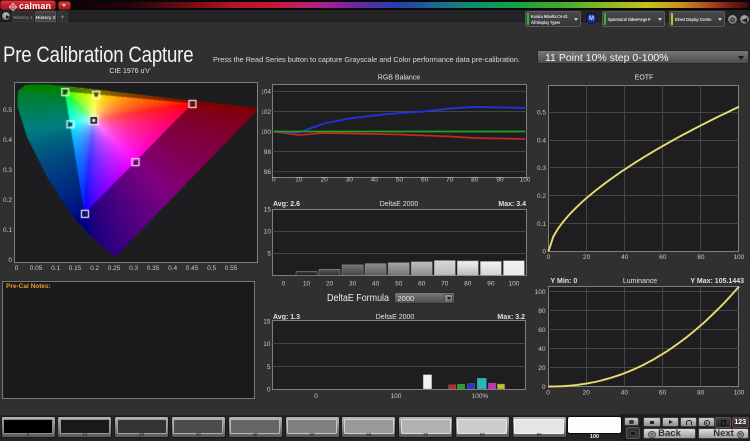 The width and height of the screenshot is (750, 441). What do you see at coordinates (268, 172) in the screenshot?
I see `svg-text: 96` at bounding box center [268, 172].